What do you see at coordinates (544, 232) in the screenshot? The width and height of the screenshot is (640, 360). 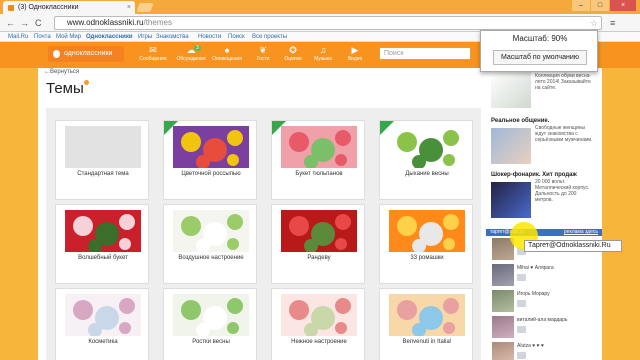 I see `ad-footer: таргет@mail.ru реклама здесь` at bounding box center [544, 232].